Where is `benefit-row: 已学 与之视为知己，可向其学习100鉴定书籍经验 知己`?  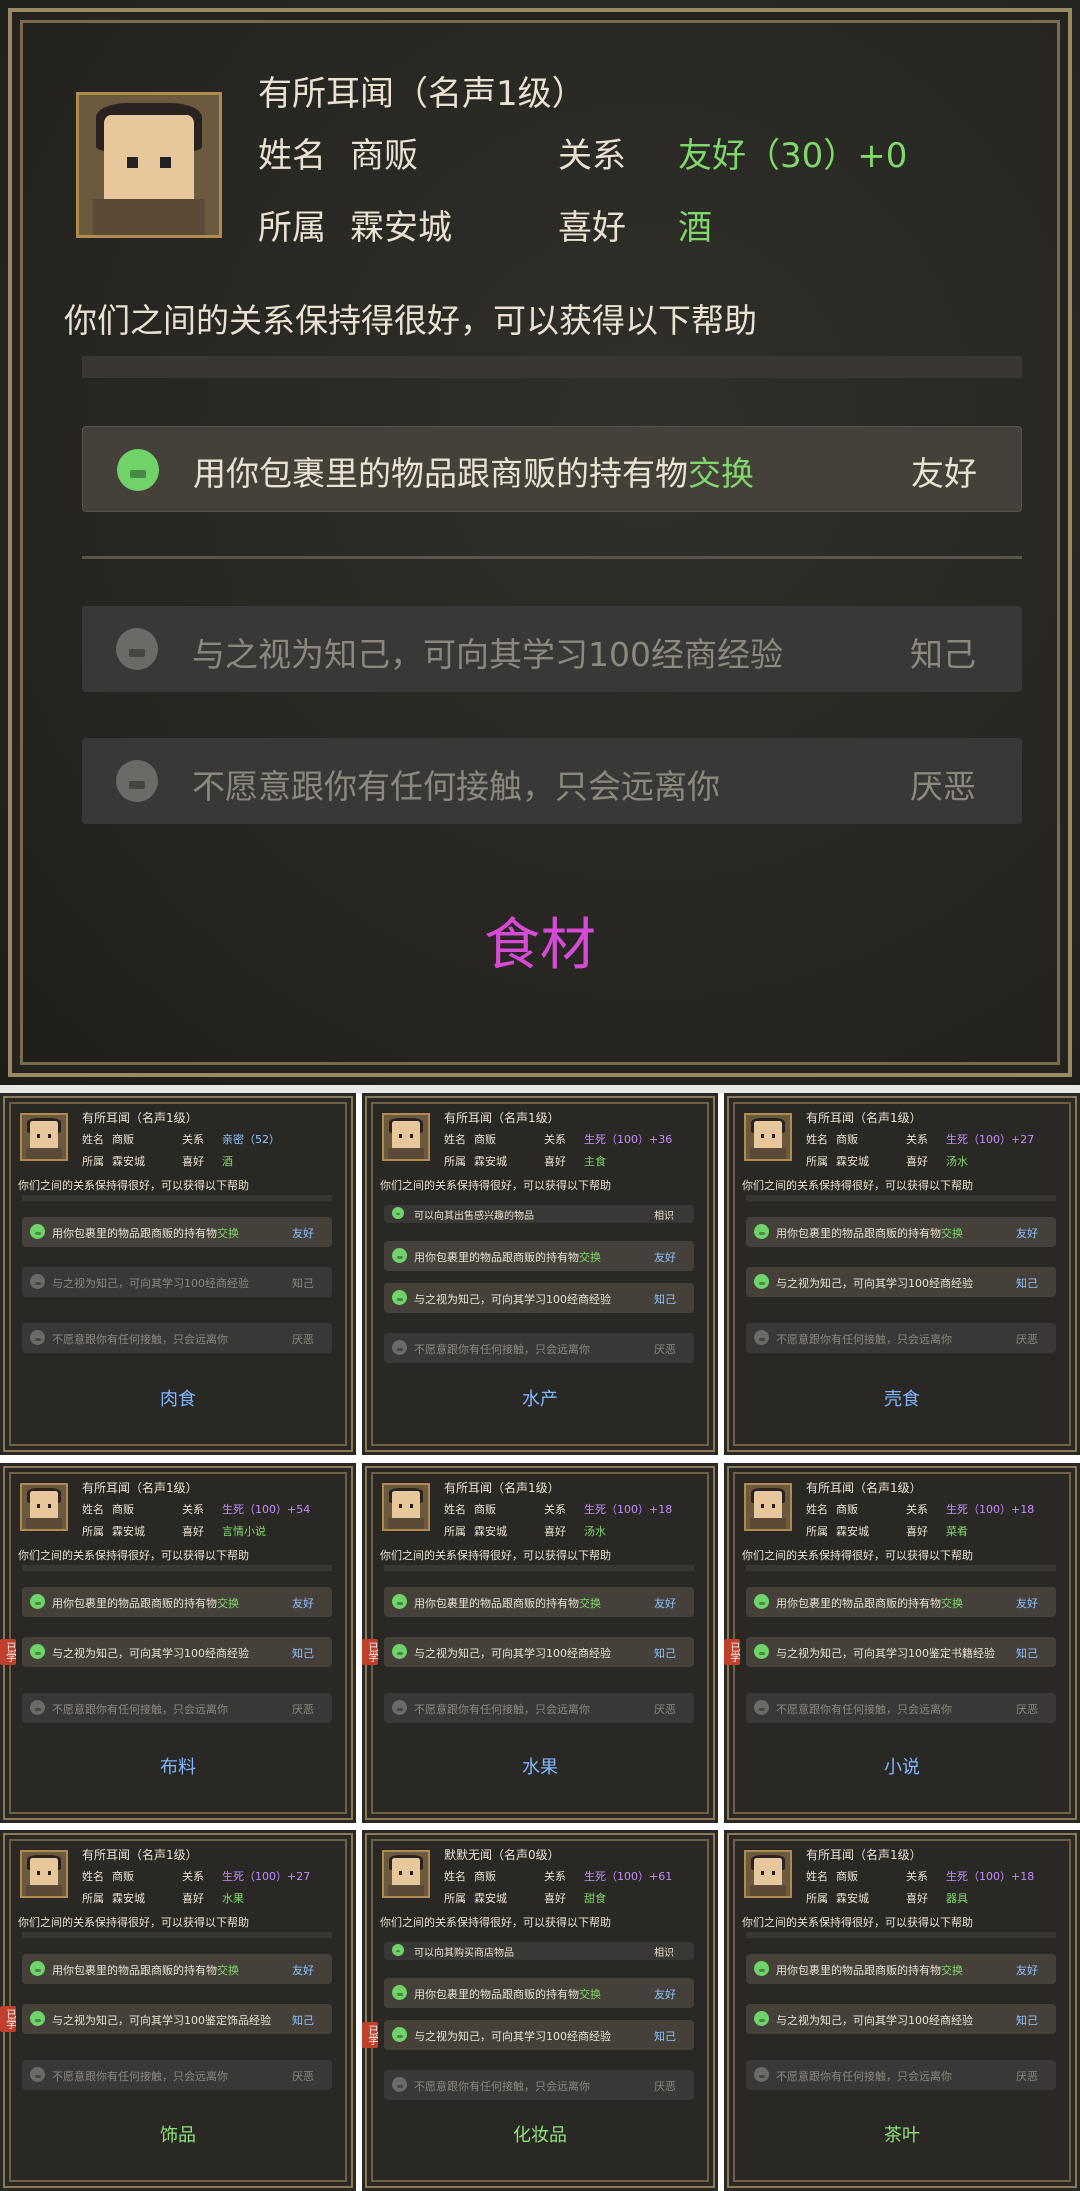
benefit-row: 已学 与之视为知己，可向其学习100鉴定书籍经验 知己 is located at coordinates (890, 1652).